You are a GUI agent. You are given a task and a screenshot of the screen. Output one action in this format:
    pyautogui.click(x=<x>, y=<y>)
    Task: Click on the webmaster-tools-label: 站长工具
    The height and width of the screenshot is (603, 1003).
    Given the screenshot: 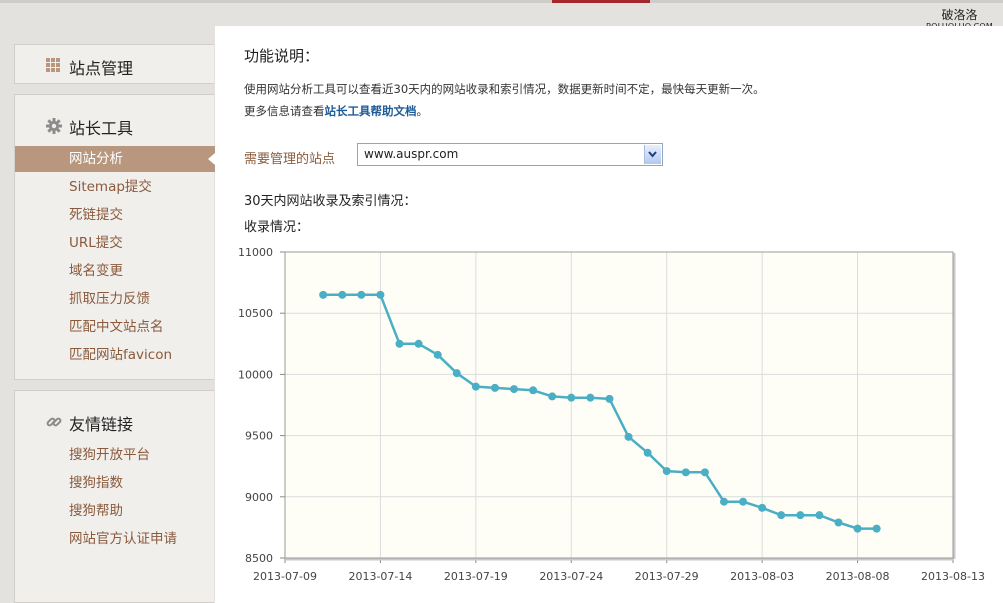 What is the action you would take?
    pyautogui.click(x=101, y=128)
    